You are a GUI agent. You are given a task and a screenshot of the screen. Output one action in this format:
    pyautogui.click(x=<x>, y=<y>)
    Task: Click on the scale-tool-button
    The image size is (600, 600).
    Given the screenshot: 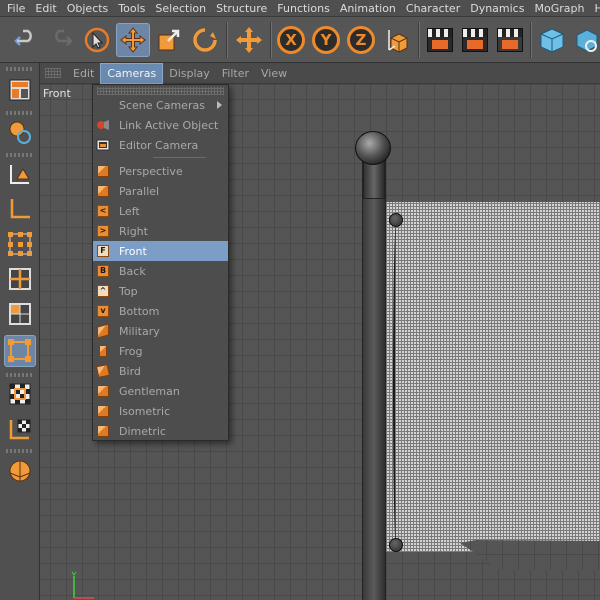 What is the action you would take?
    pyautogui.click(x=169, y=40)
    